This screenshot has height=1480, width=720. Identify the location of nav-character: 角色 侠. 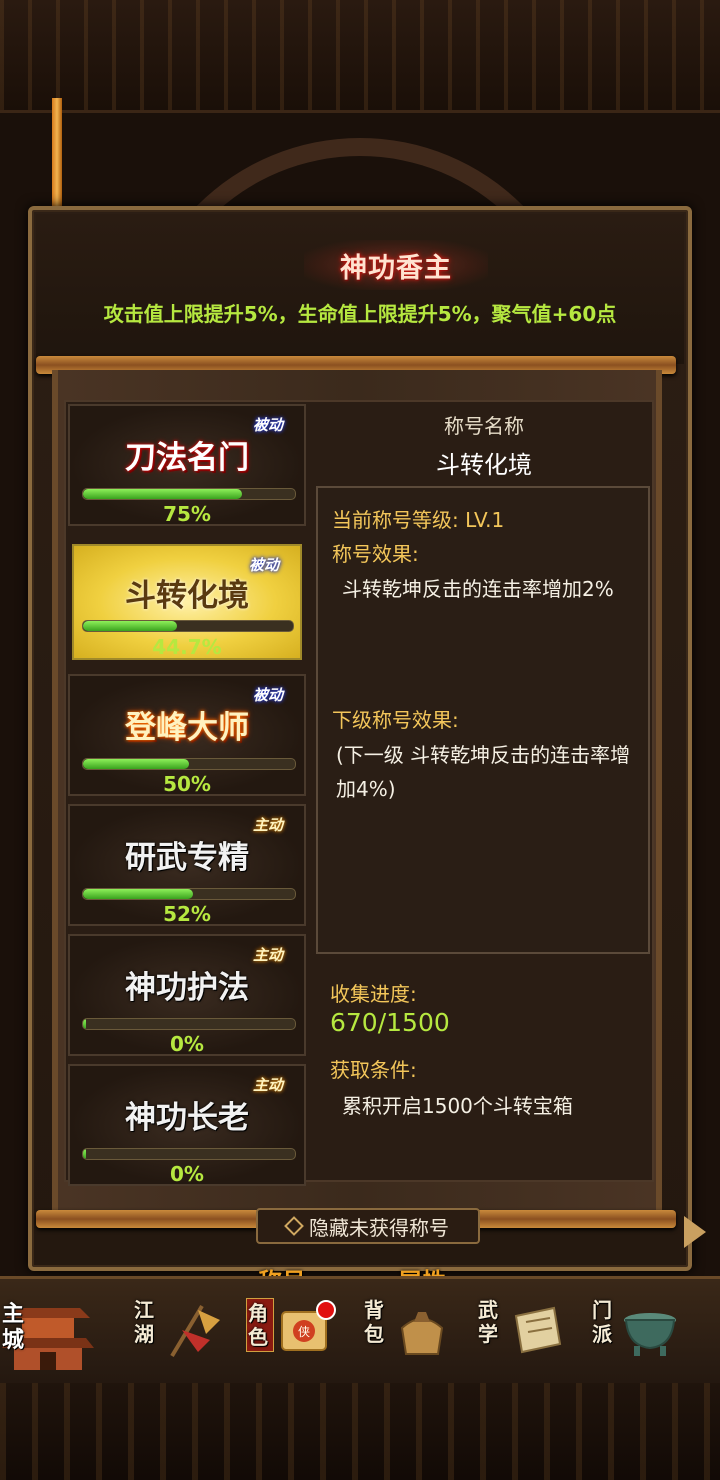
(294, 1332).